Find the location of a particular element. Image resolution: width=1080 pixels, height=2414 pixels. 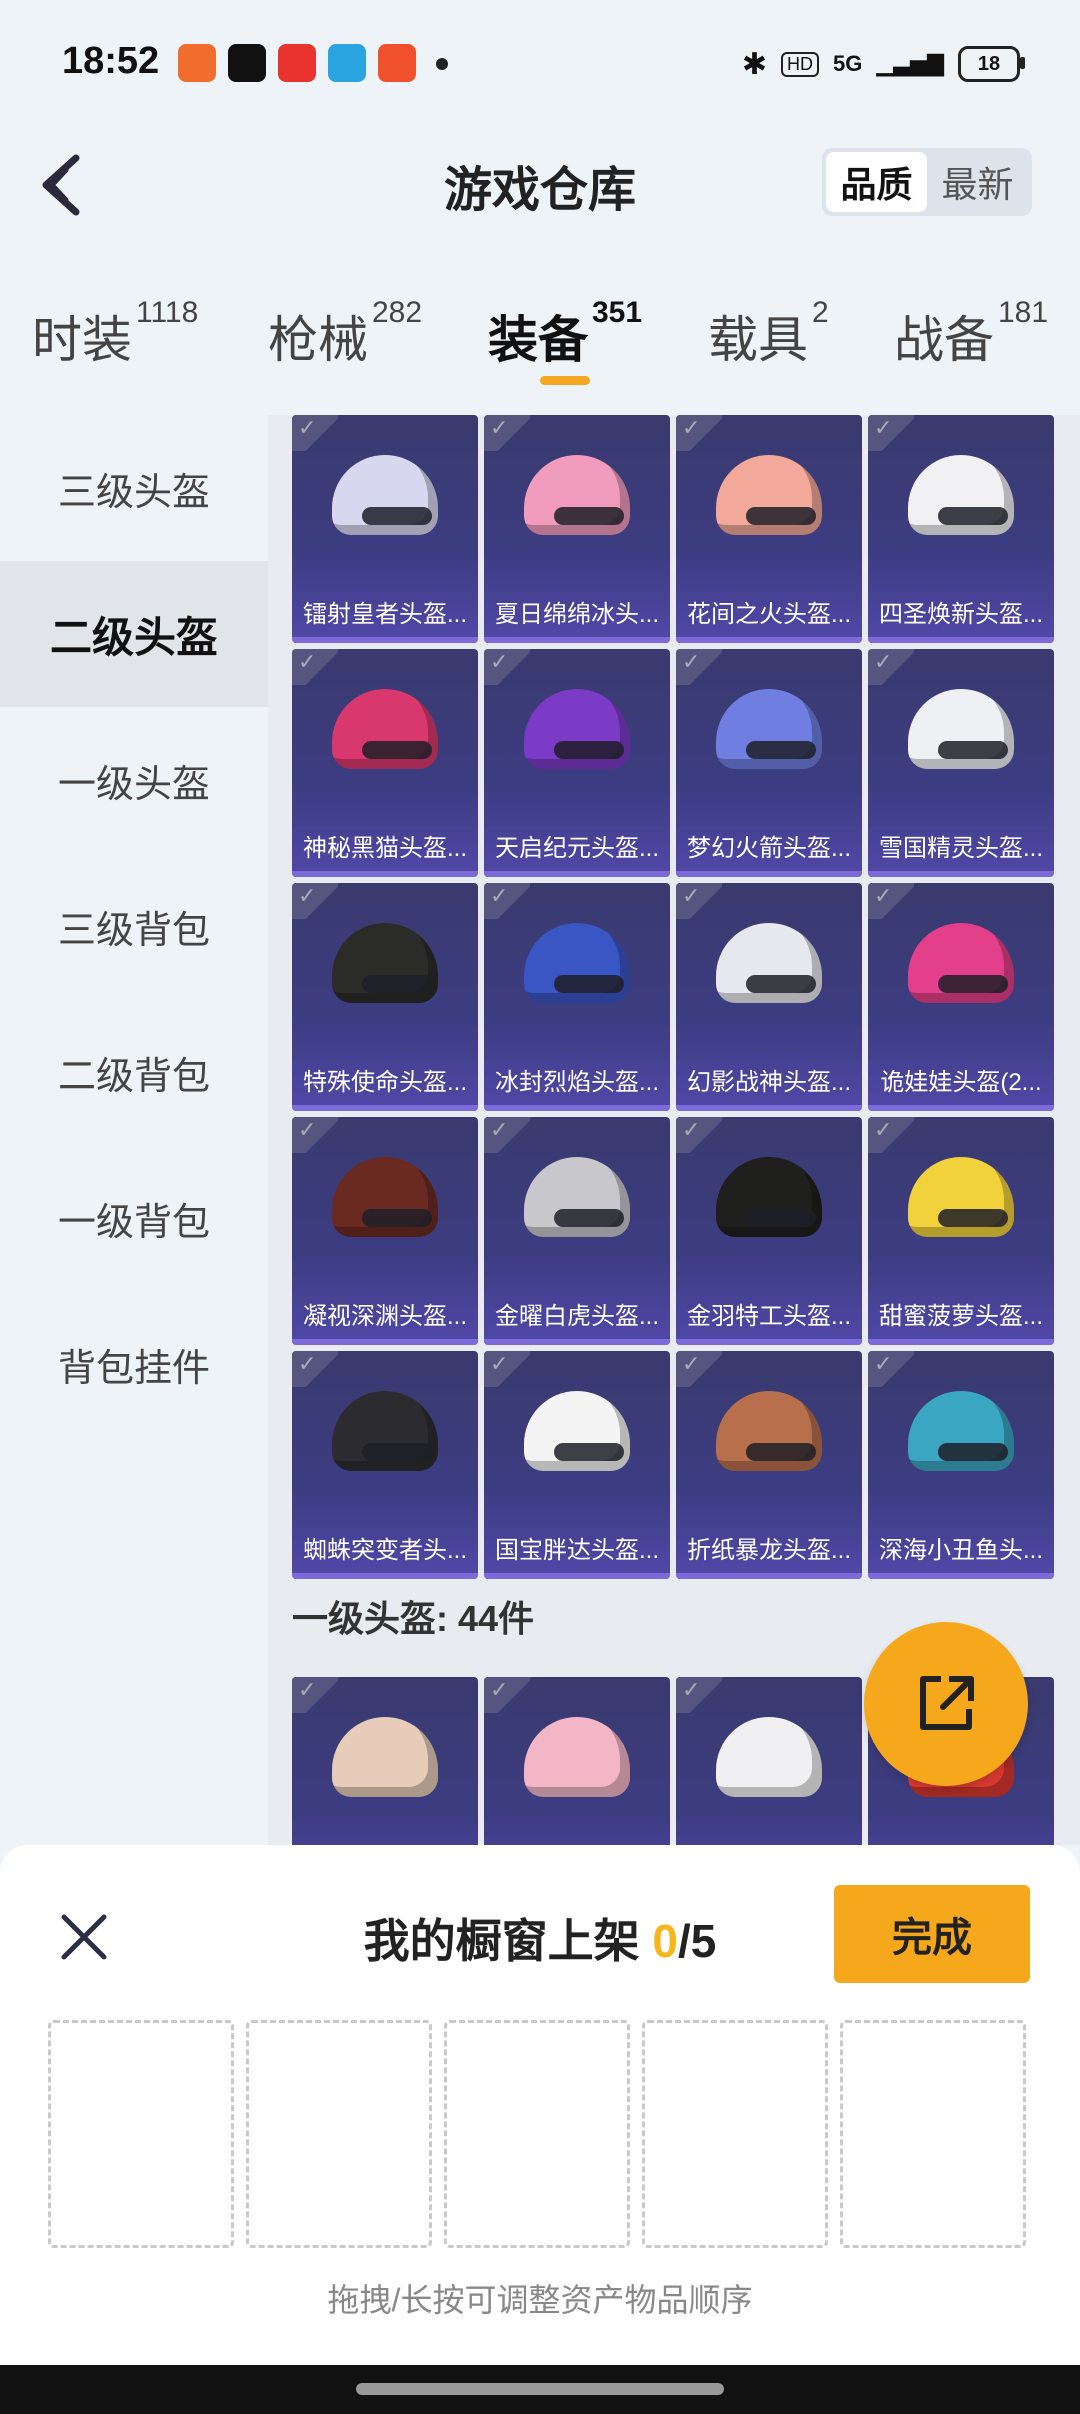

battery-icon: 18 is located at coordinates (991, 64).